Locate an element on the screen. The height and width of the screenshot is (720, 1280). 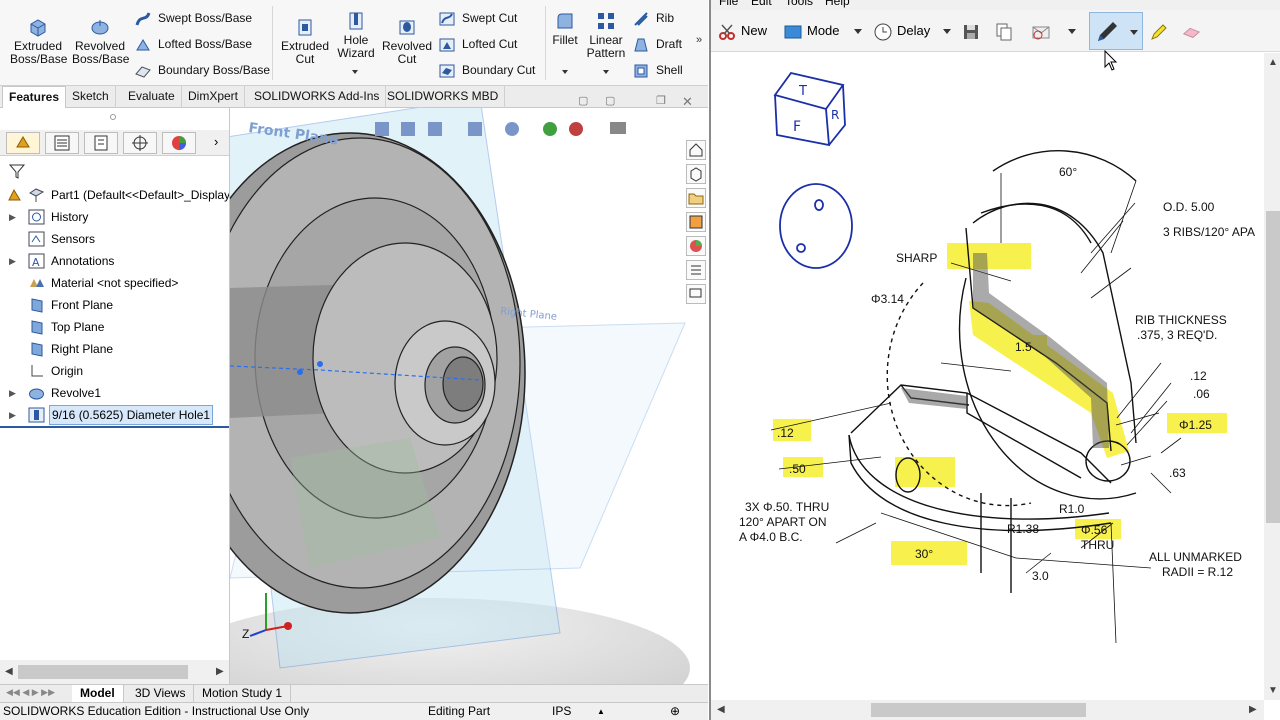
close-icon: ✕ is located at coordinates (687, 102).